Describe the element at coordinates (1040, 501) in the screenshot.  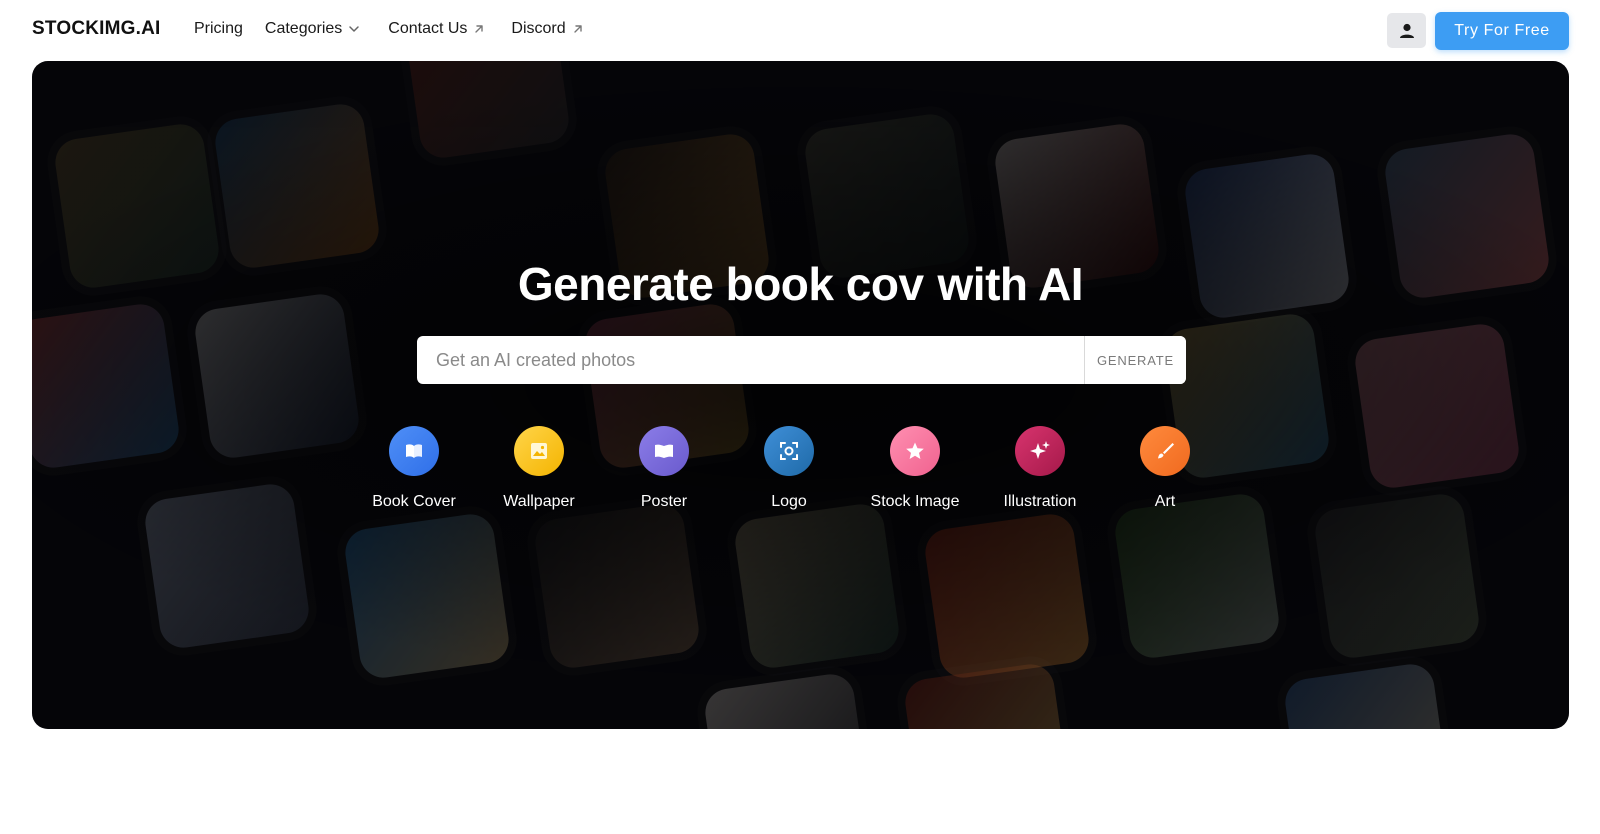
I see `category-label: Illustration` at that location.